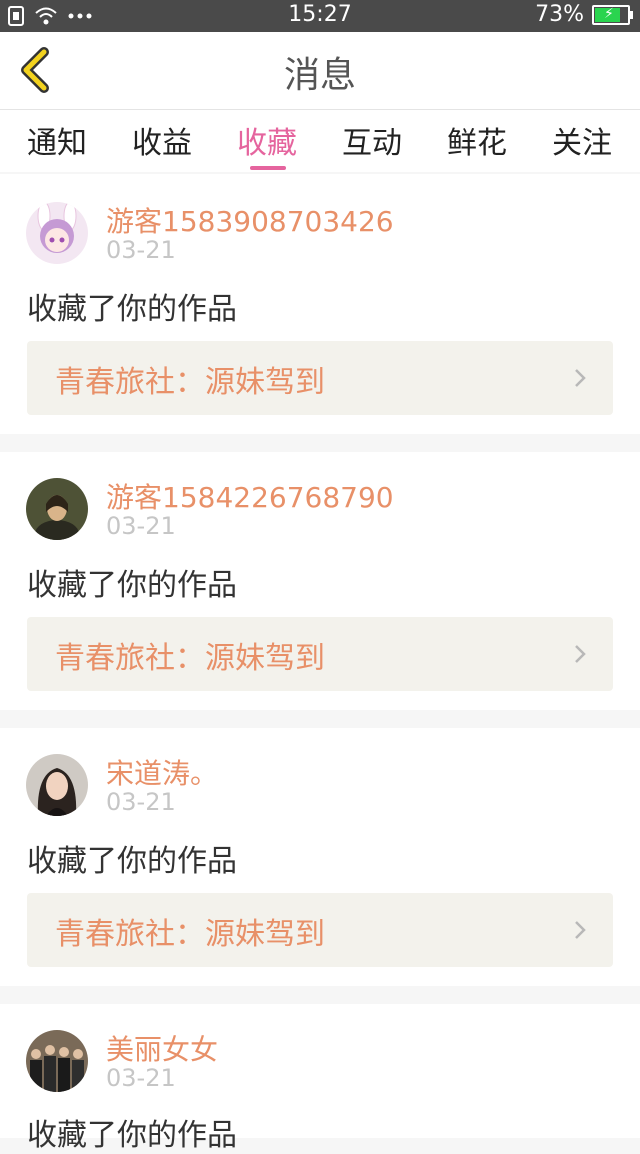  What do you see at coordinates (320, 1078) in the screenshot?
I see `message-card: 美丽女女 03-21 收藏了你的作品` at bounding box center [320, 1078].